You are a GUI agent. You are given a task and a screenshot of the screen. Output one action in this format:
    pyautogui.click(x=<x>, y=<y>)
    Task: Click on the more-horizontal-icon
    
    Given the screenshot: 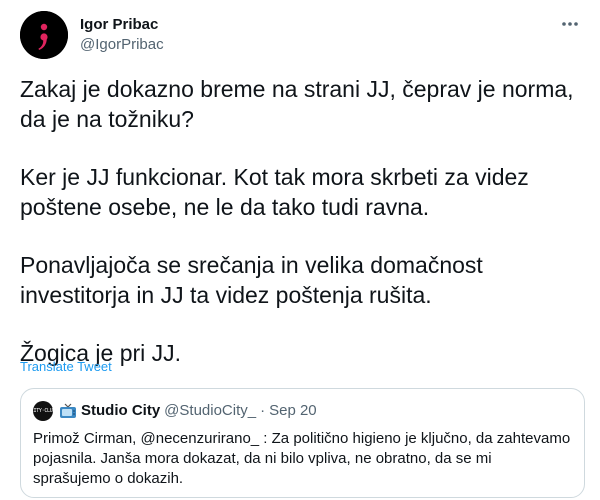 What is the action you would take?
    pyautogui.click(x=570, y=24)
    